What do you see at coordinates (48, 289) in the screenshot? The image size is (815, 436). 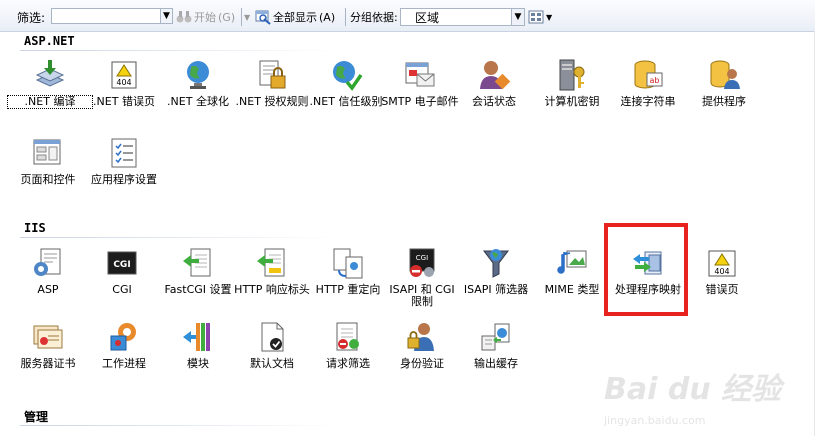 I see `feature-label: ASP` at bounding box center [48, 289].